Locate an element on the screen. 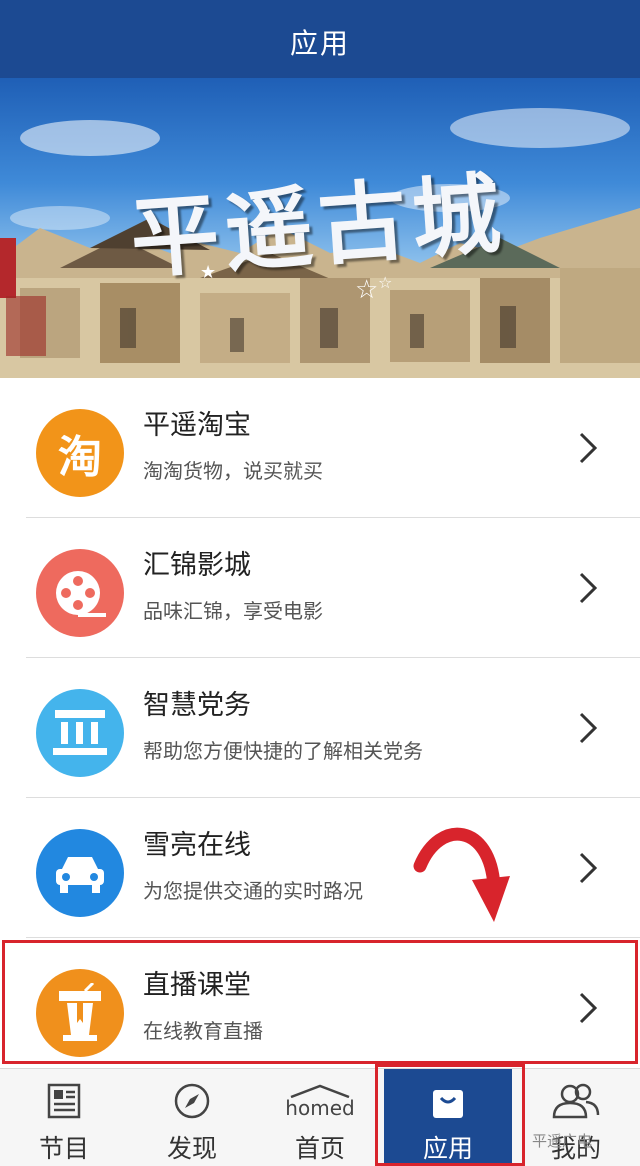  government-building-icon is located at coordinates (80, 733).